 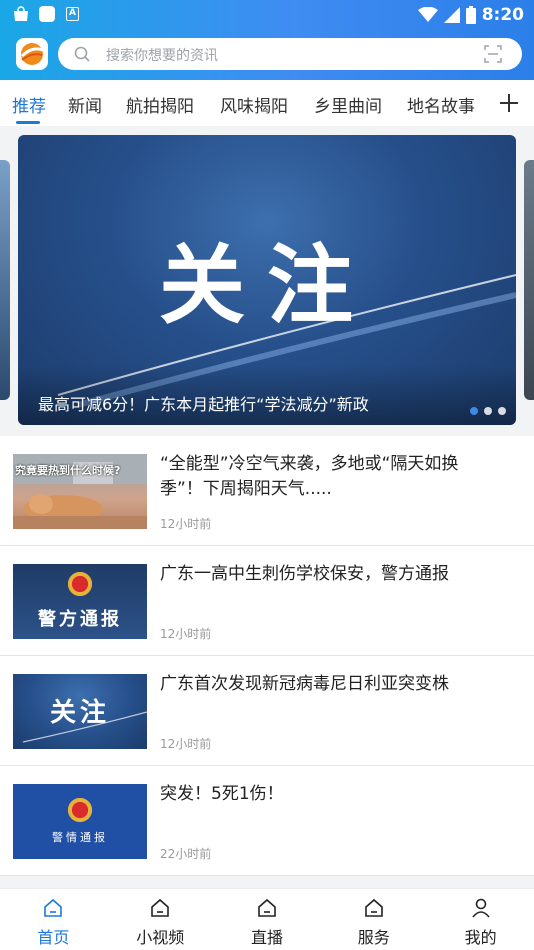 What do you see at coordinates (85, 104) in the screenshot?
I see `tab-news: 新闻` at bounding box center [85, 104].